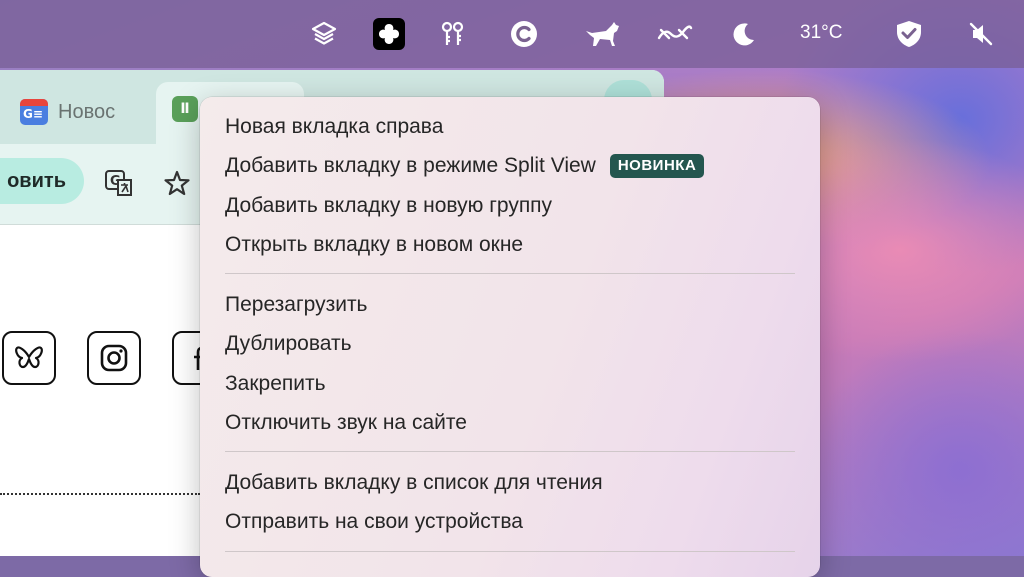 The image size is (1024, 577). Describe the element at coordinates (42, 181) in the screenshot. I see `install-button: овить` at that location.